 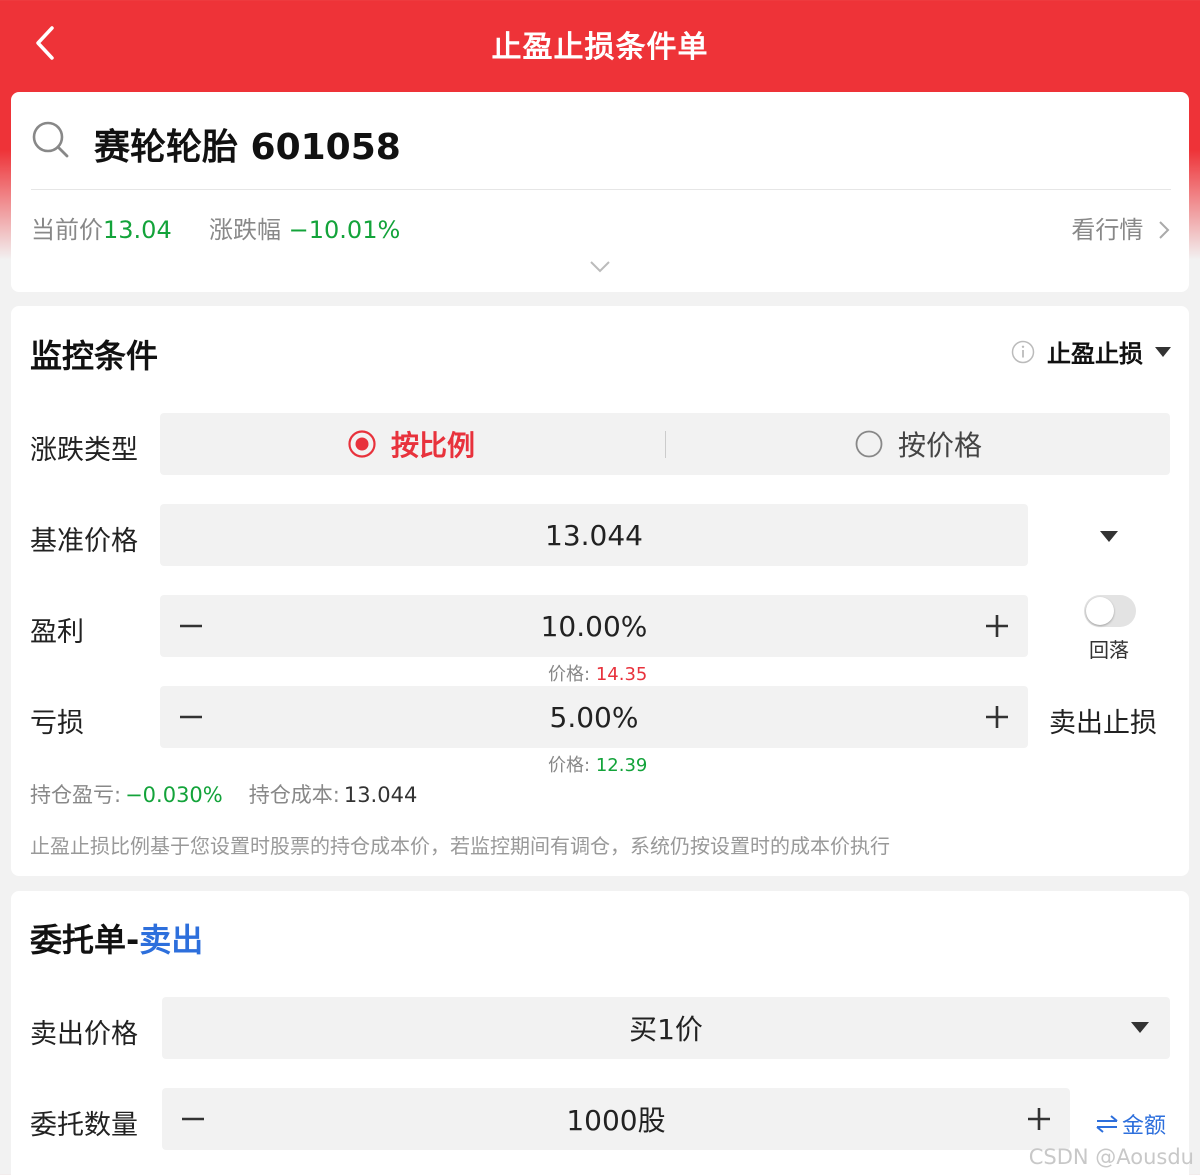 What do you see at coordinates (1107, 230) in the screenshot?
I see `view-market-label: 看行情` at bounding box center [1107, 230].